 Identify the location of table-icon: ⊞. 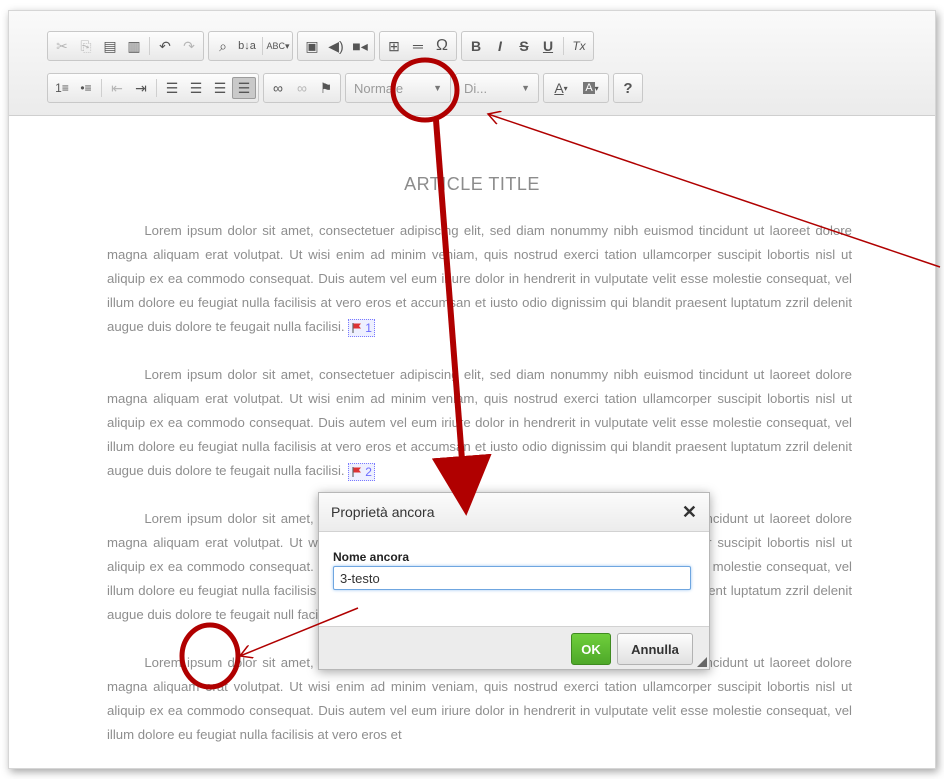
(394, 46).